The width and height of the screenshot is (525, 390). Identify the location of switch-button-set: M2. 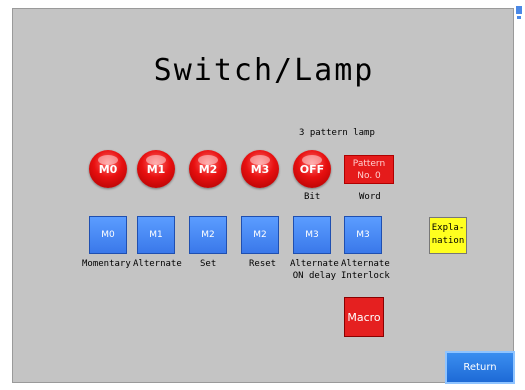
(208, 235).